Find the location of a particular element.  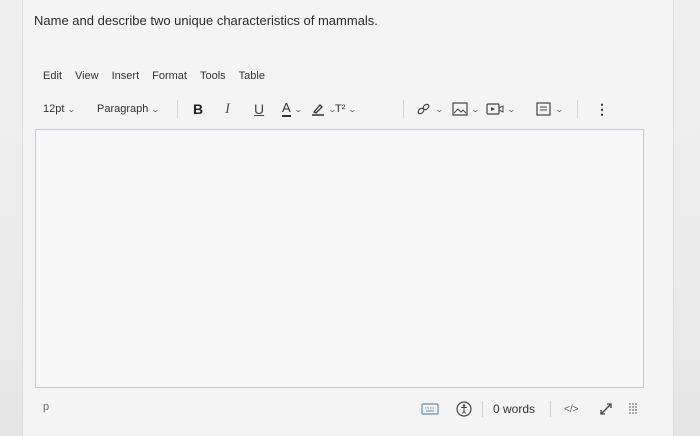

menu-edit: Edit is located at coordinates (52, 76).